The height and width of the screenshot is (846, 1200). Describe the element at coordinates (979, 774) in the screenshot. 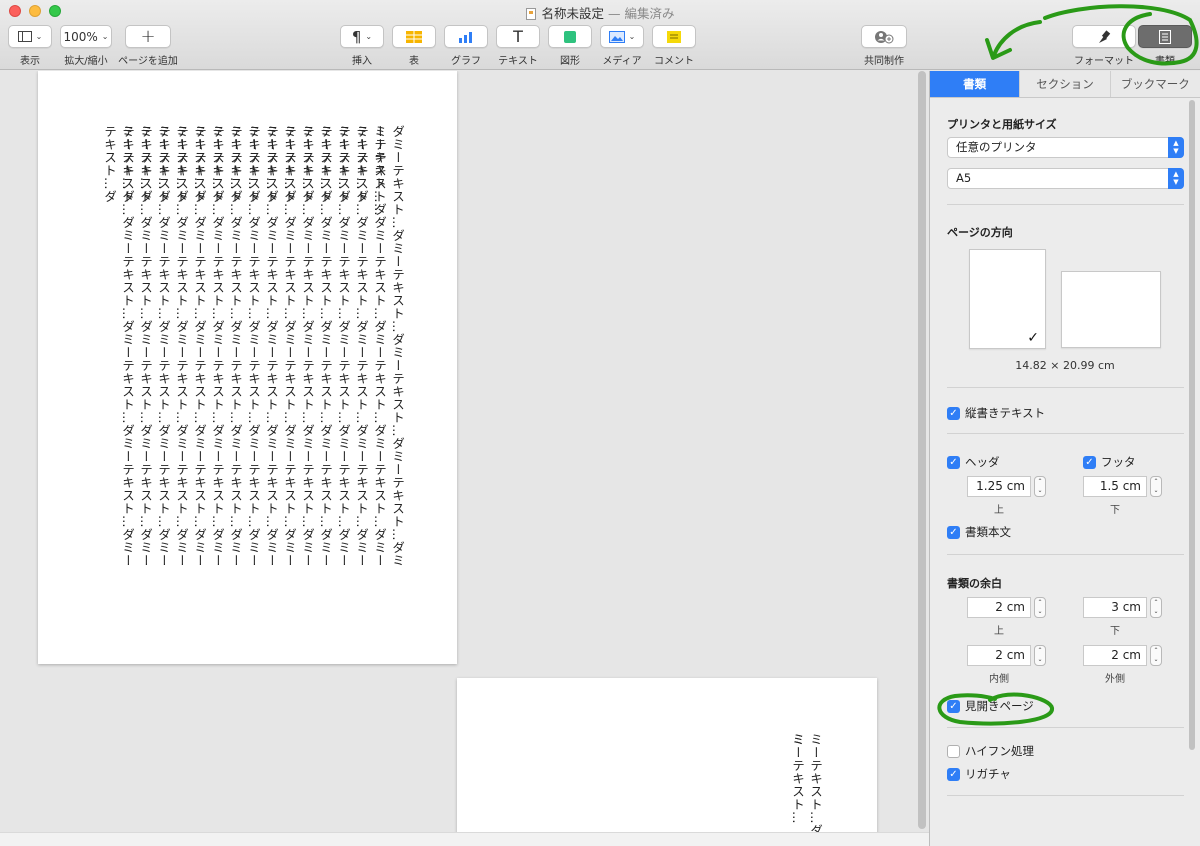

I see `ligatures-checkbox: ✓ リガチャ` at that location.